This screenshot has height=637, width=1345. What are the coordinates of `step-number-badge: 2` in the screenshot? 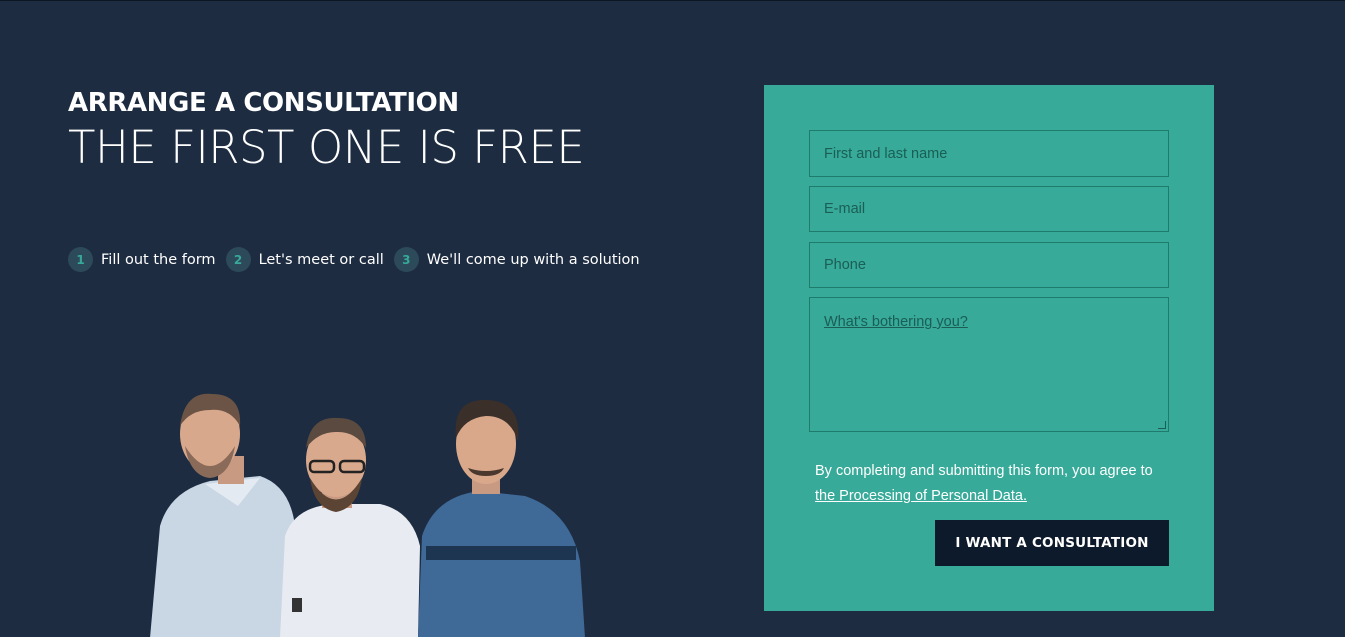 It's located at (238, 259).